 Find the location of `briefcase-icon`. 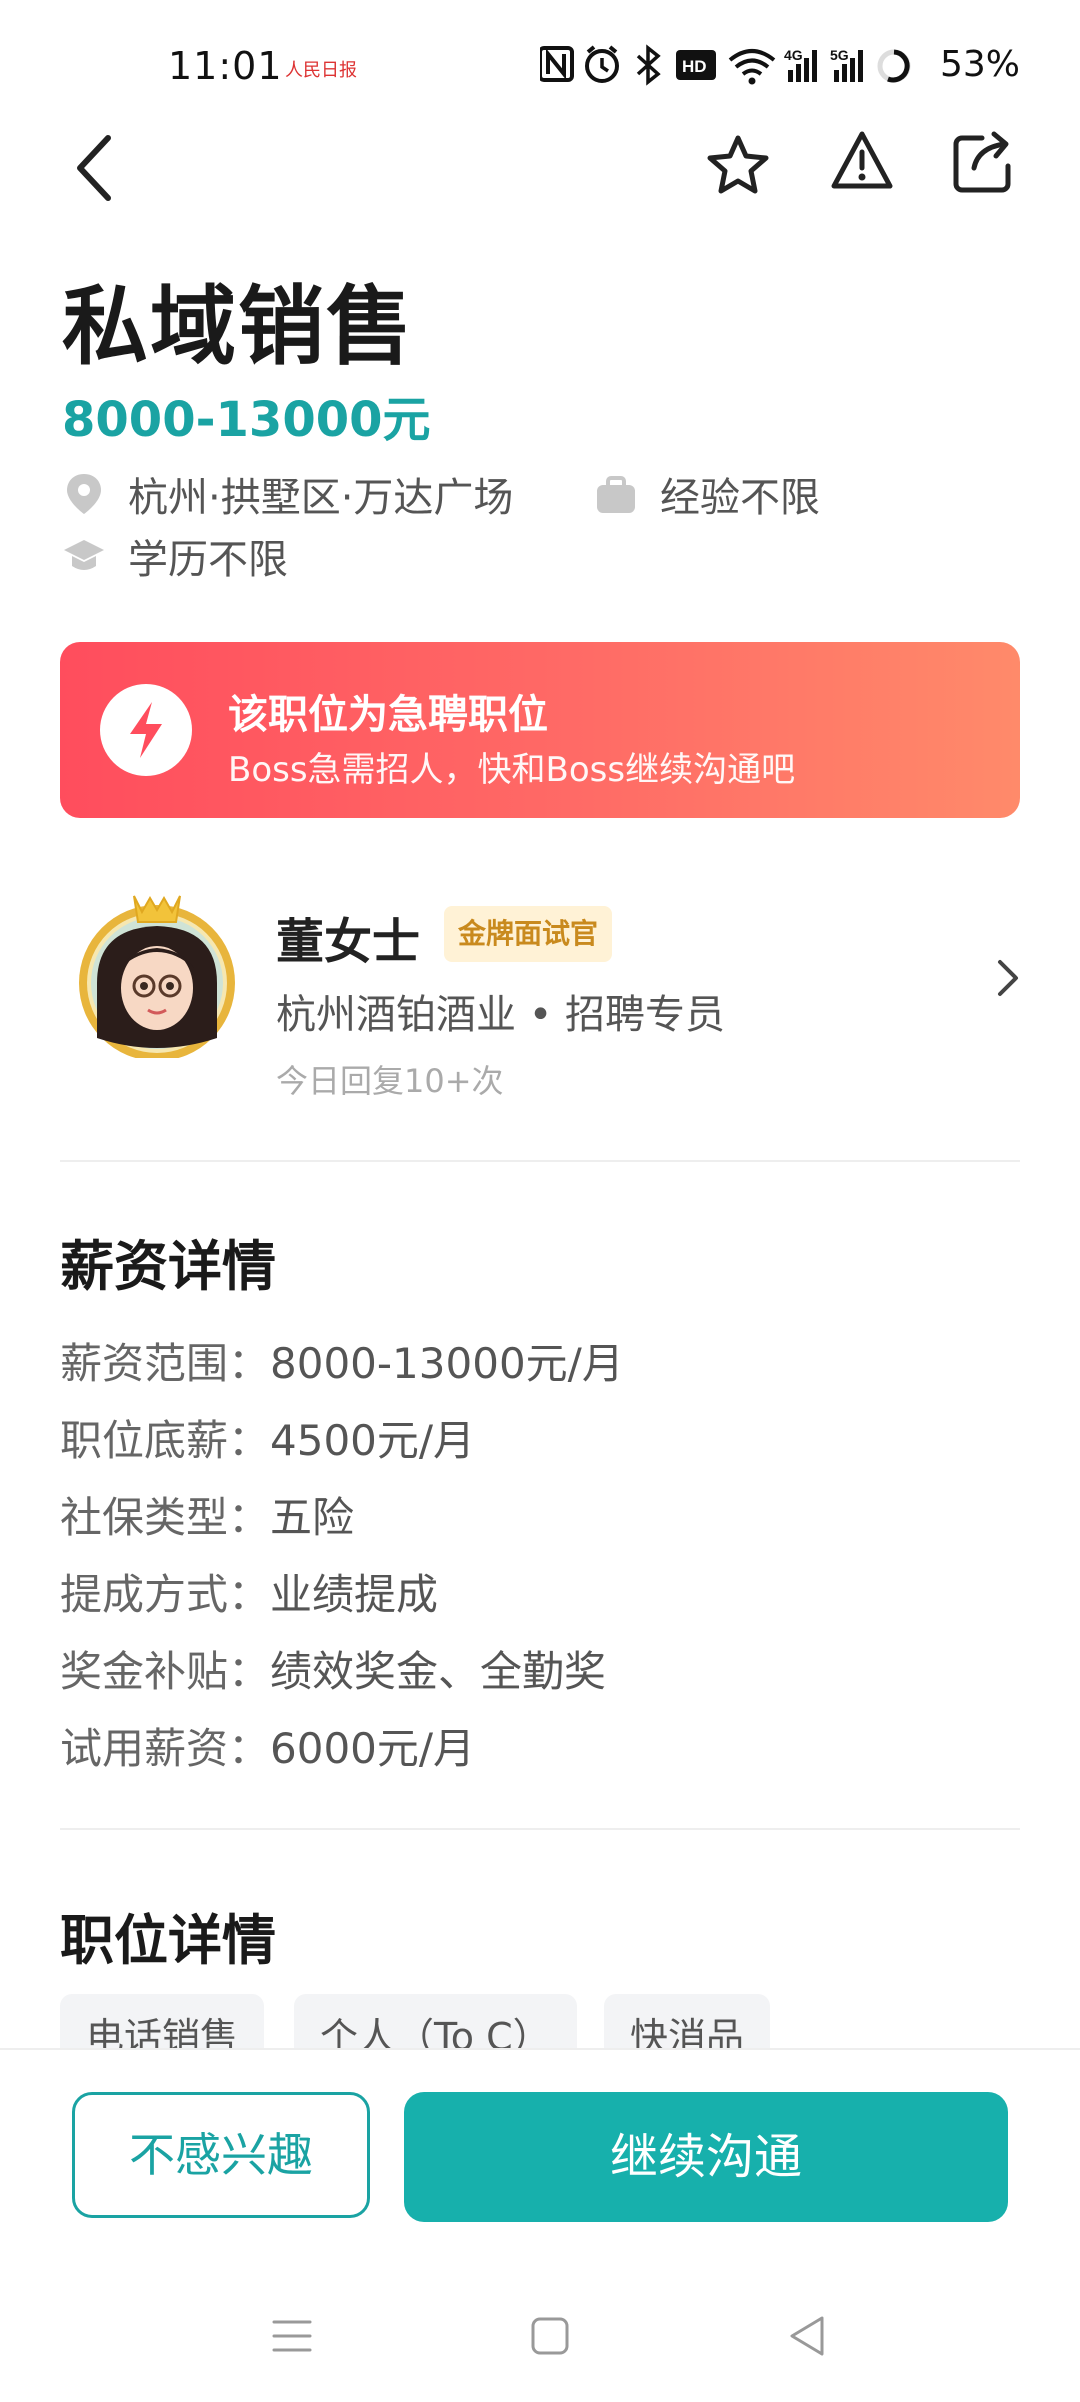

briefcase-icon is located at coordinates (616, 494).